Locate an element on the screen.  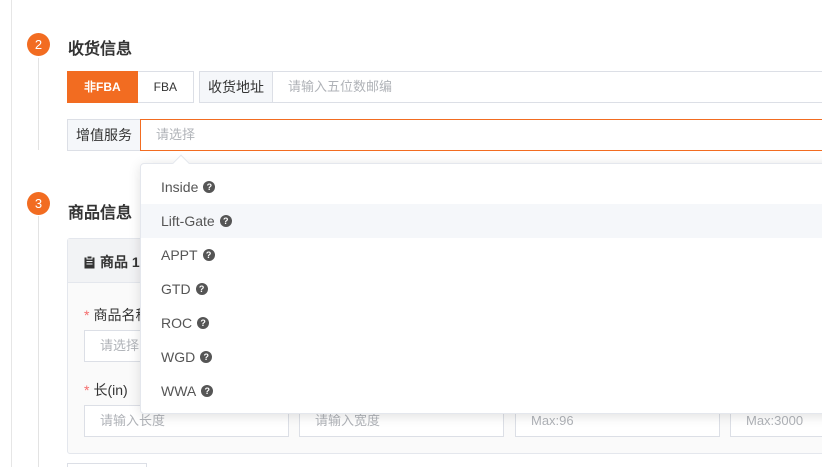
address-label: 收货地址 is located at coordinates (236, 87).